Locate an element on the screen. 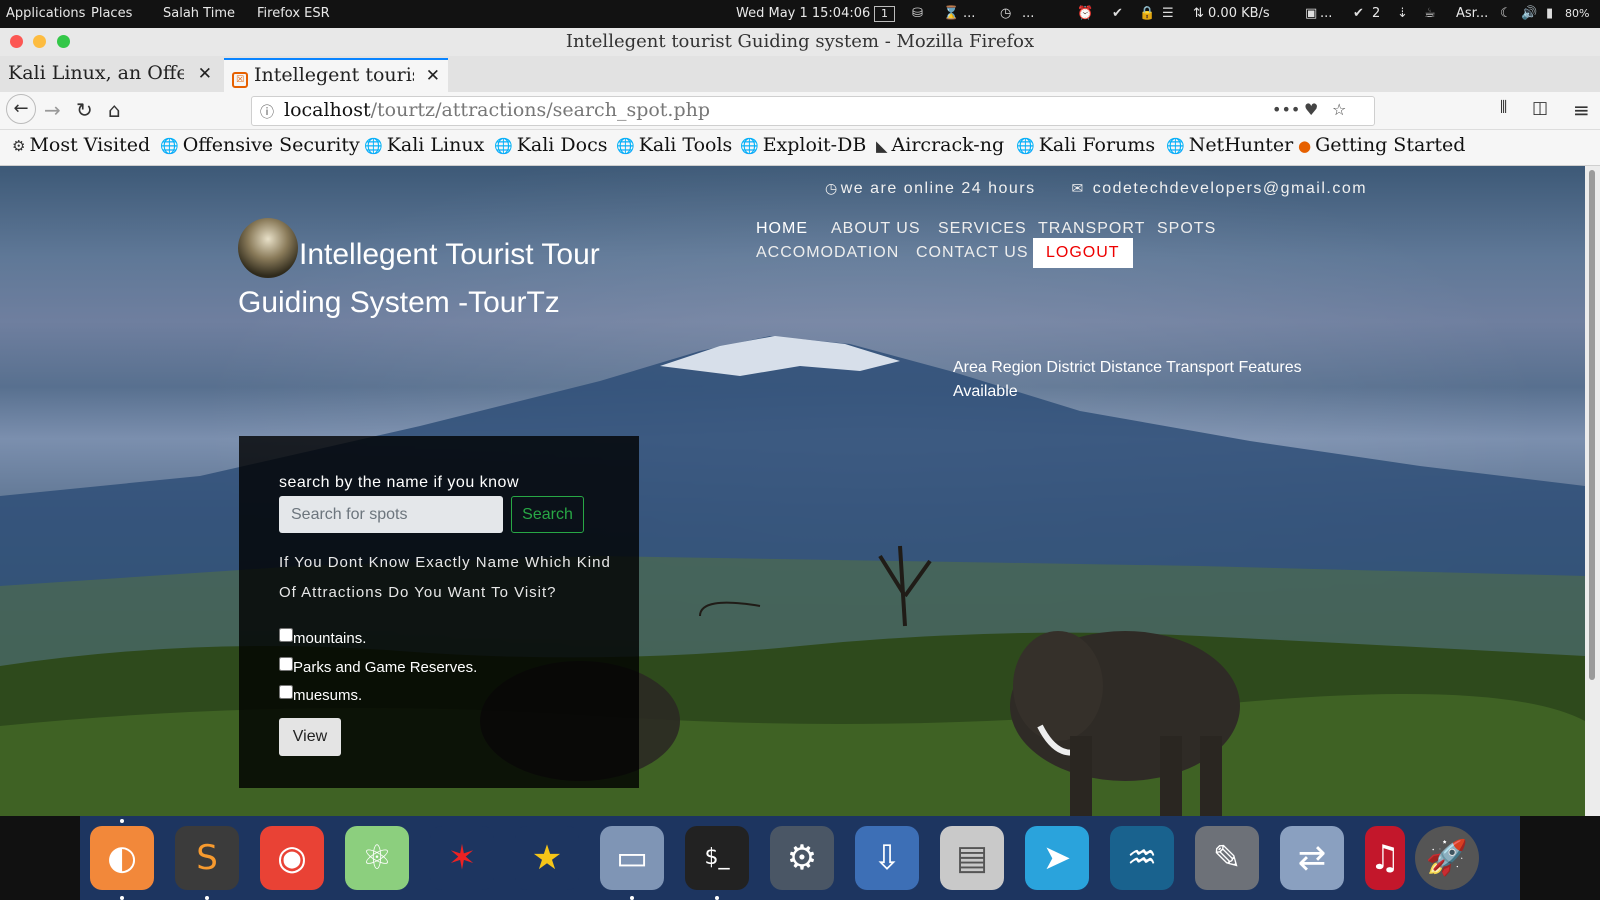 The height and width of the screenshot is (900, 1600). mountains-checkbox is located at coordinates (286, 635).